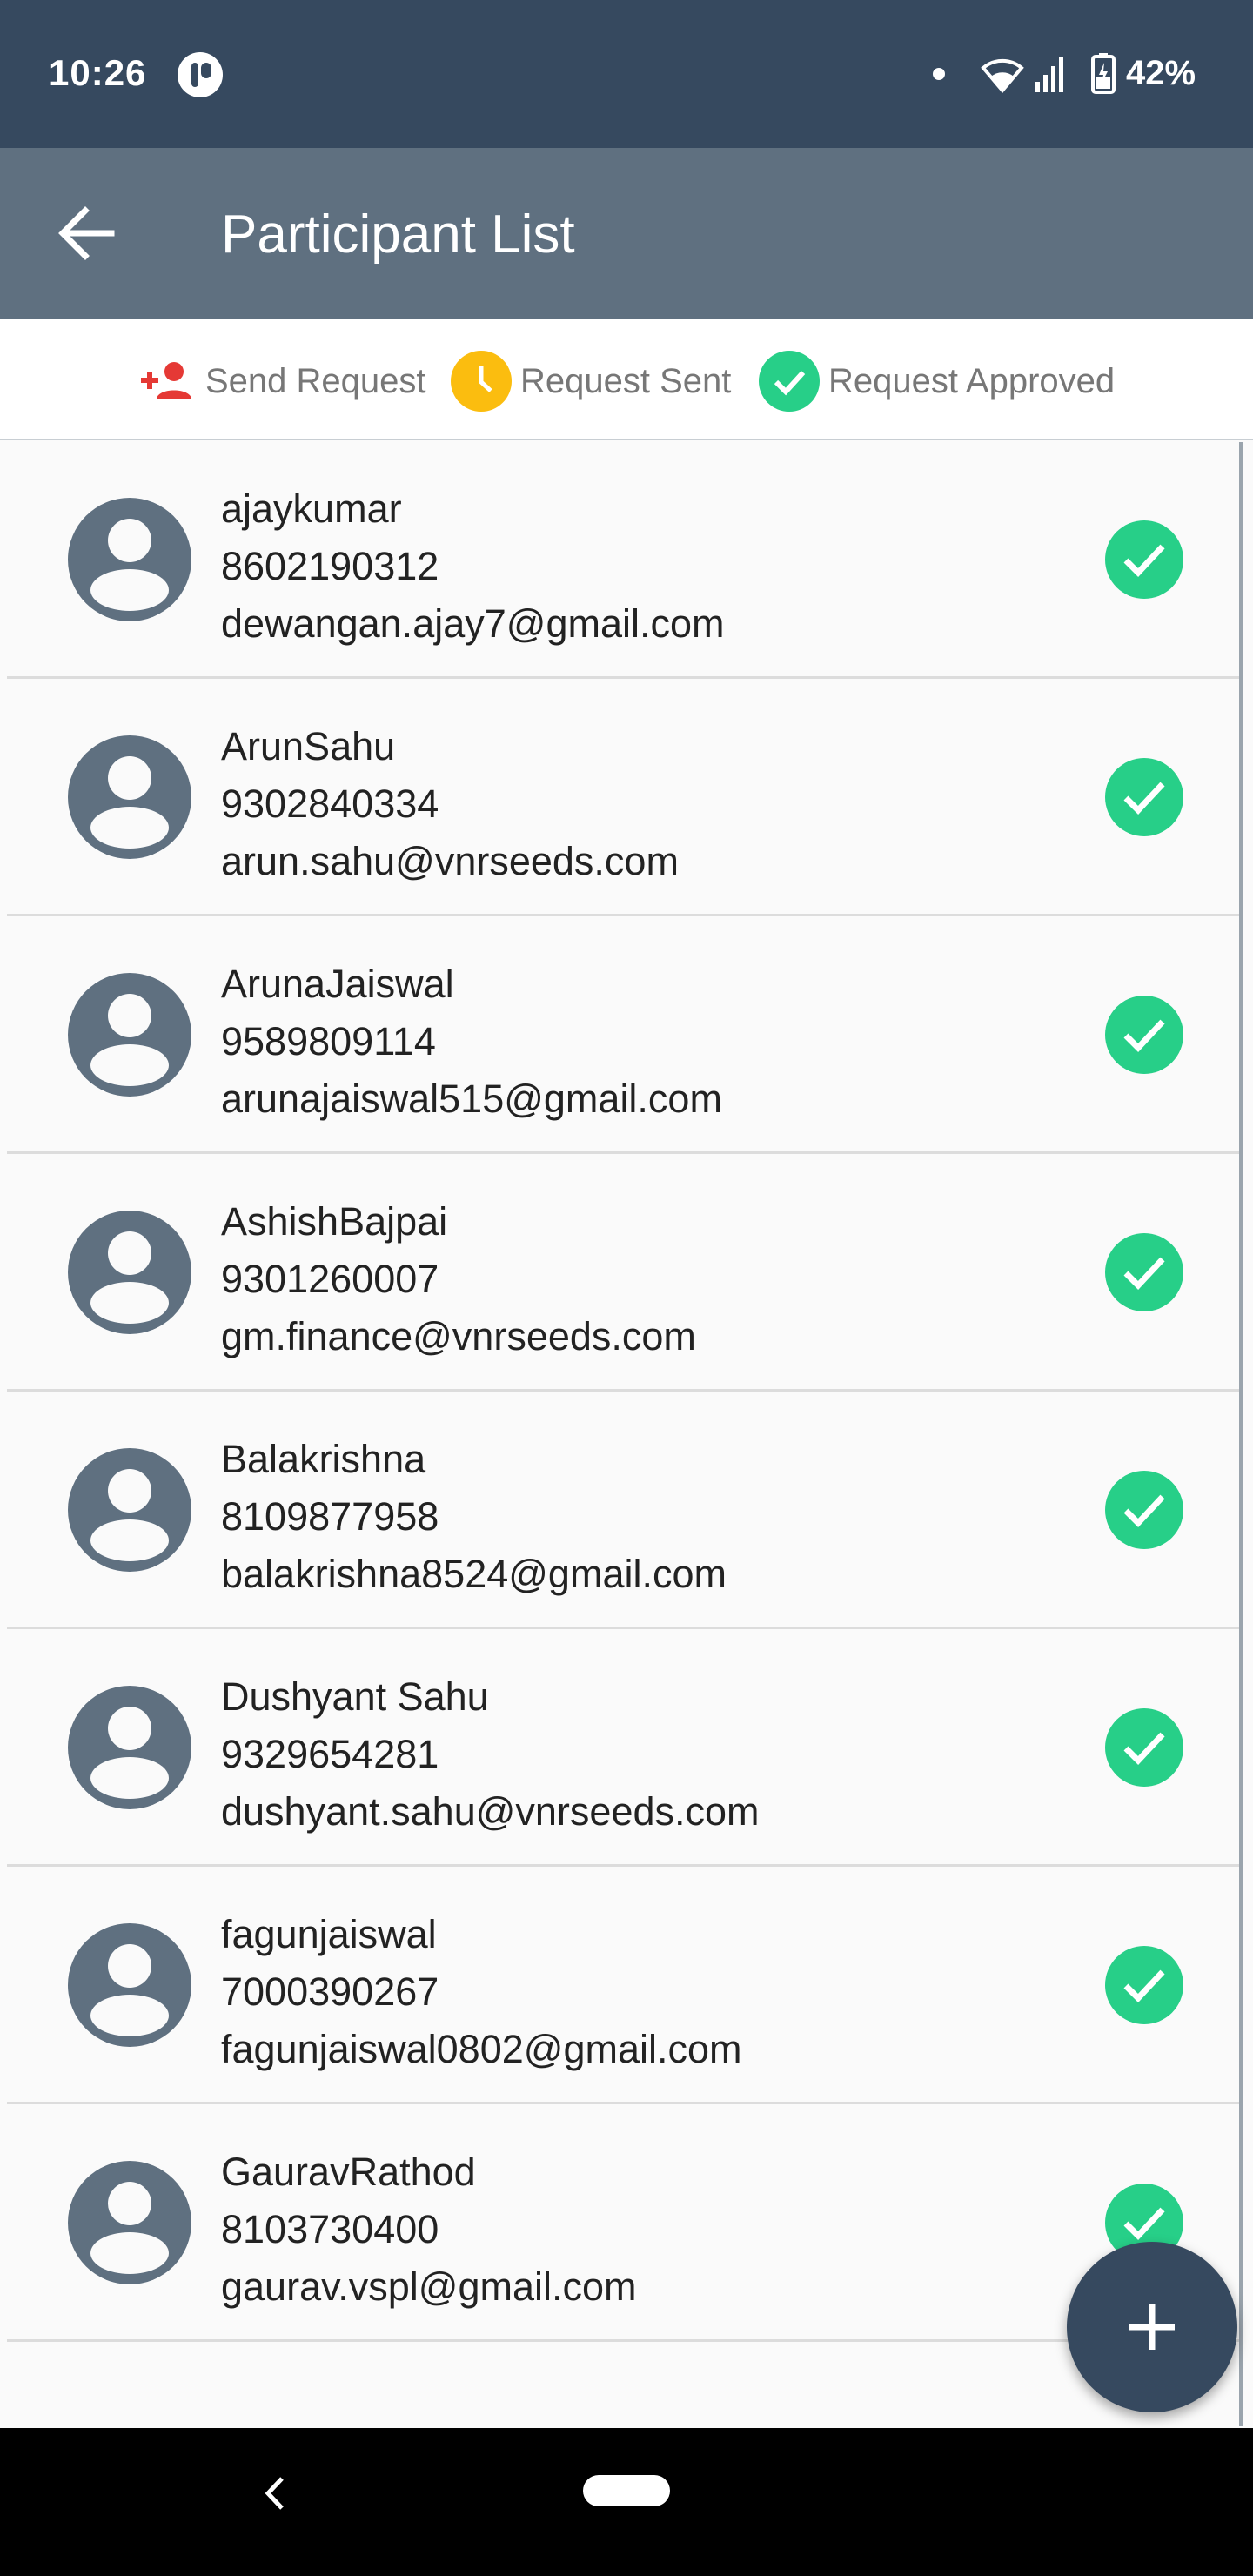 The width and height of the screenshot is (1253, 2576). I want to click on clock-icon, so click(481, 381).